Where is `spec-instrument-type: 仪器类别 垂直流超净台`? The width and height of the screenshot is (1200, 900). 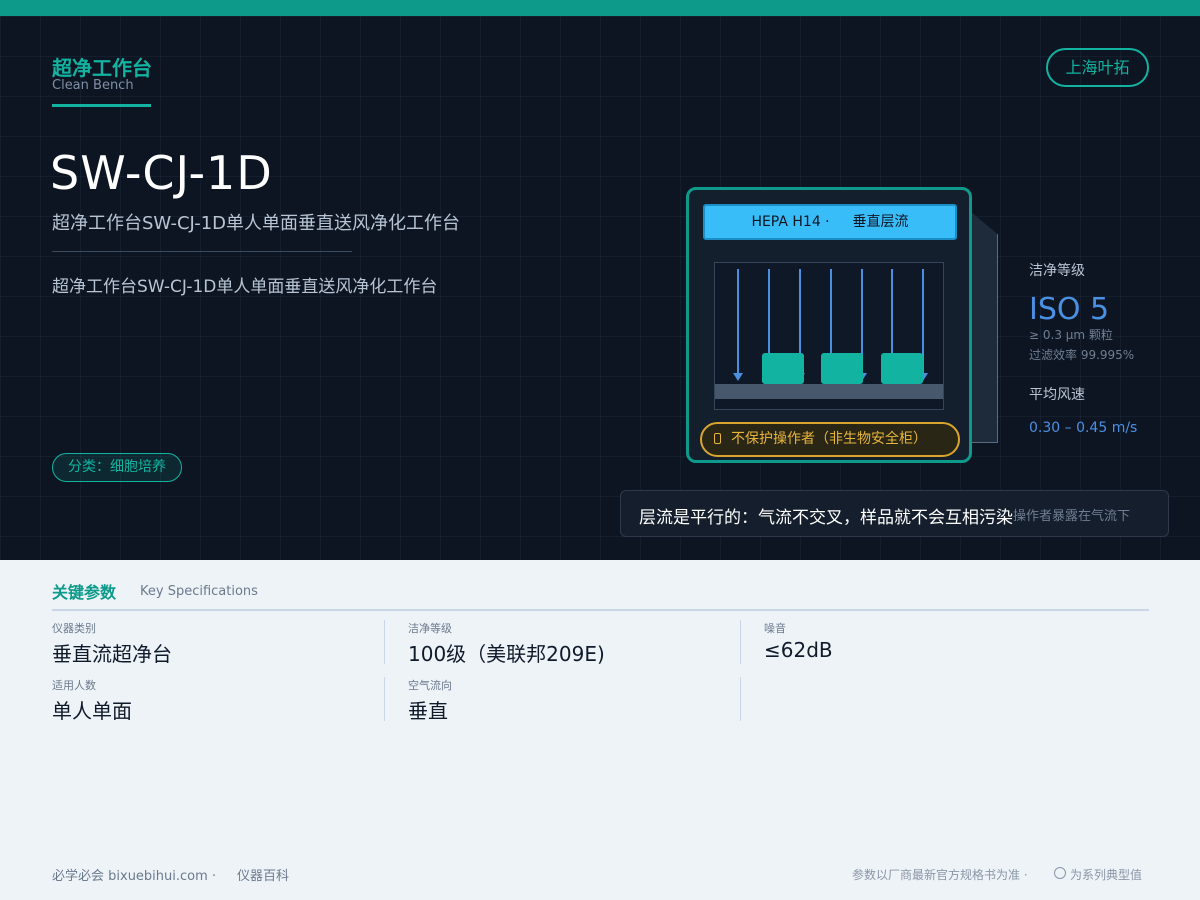 spec-instrument-type: 仪器类别 垂直流超净台 is located at coordinates (212, 643).